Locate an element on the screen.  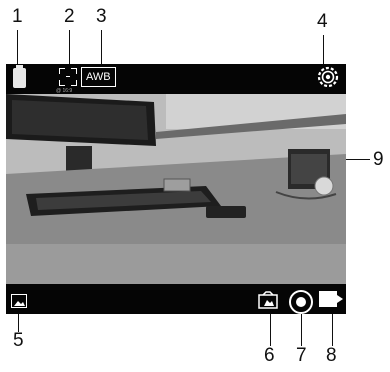
battery-icon is located at coordinates (19, 76).